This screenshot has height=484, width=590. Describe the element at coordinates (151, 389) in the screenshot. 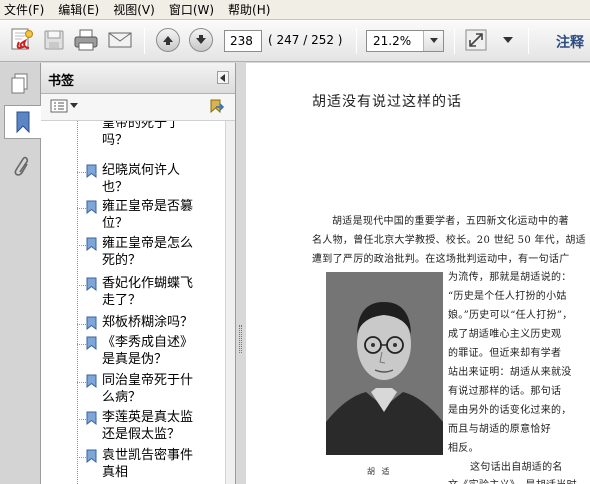

I see `bookmark-item: 同治皇帝死于什 么病？` at that location.